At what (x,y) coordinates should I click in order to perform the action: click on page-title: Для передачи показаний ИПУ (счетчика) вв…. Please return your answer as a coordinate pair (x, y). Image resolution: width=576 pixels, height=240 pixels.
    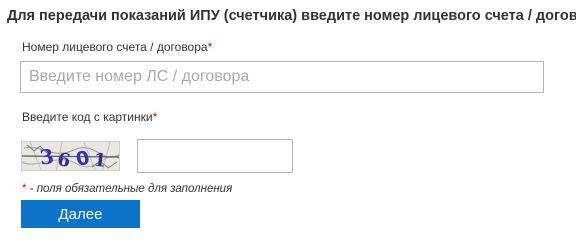
    Looking at the image, I should click on (291, 16).